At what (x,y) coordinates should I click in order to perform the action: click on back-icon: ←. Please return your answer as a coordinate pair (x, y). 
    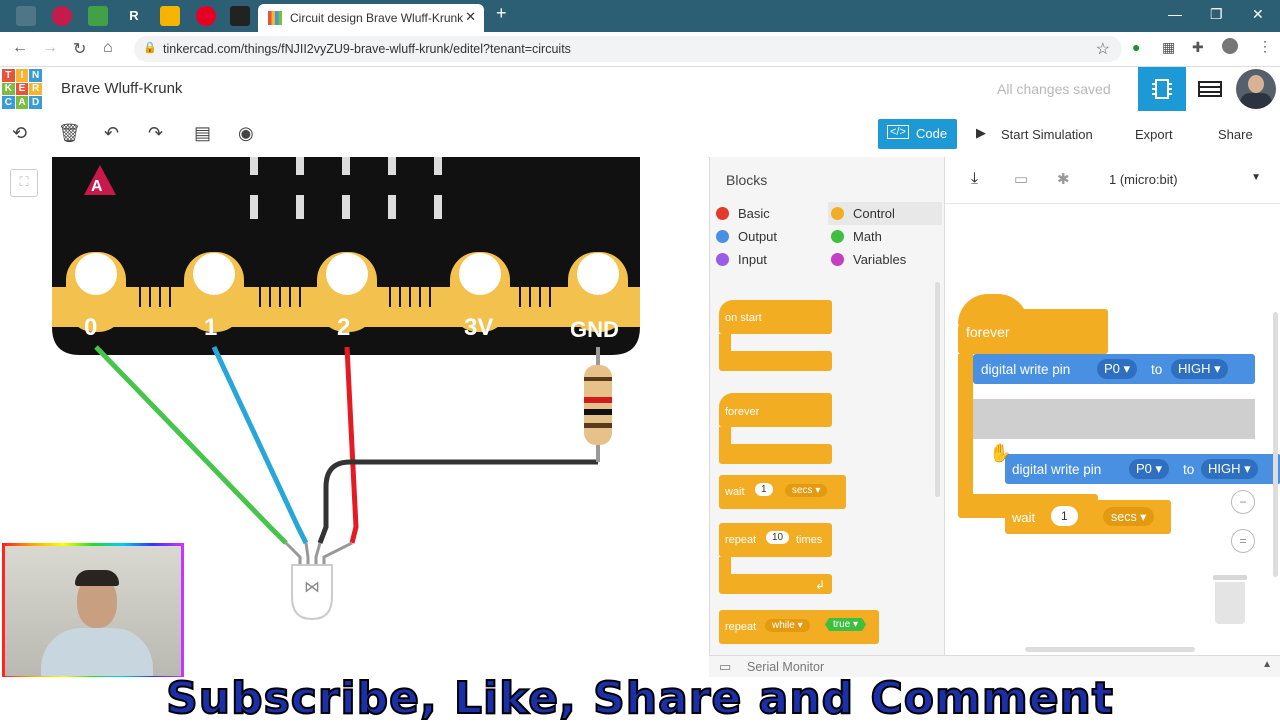
    Looking at the image, I should click on (20, 48).